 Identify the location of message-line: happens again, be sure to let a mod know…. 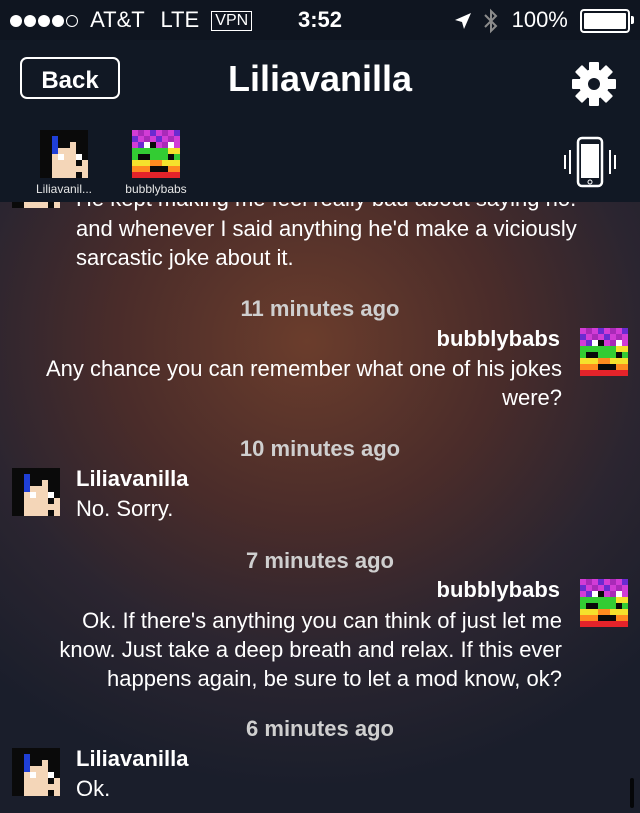
(334, 678).